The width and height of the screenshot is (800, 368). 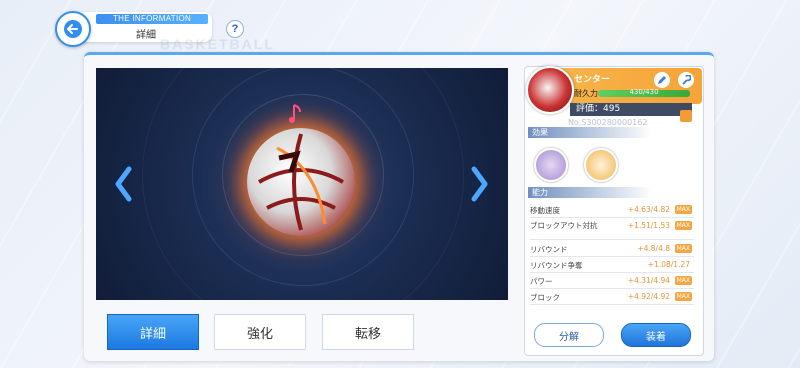 I want to click on stat-name: リバウンド, so click(x=549, y=249).